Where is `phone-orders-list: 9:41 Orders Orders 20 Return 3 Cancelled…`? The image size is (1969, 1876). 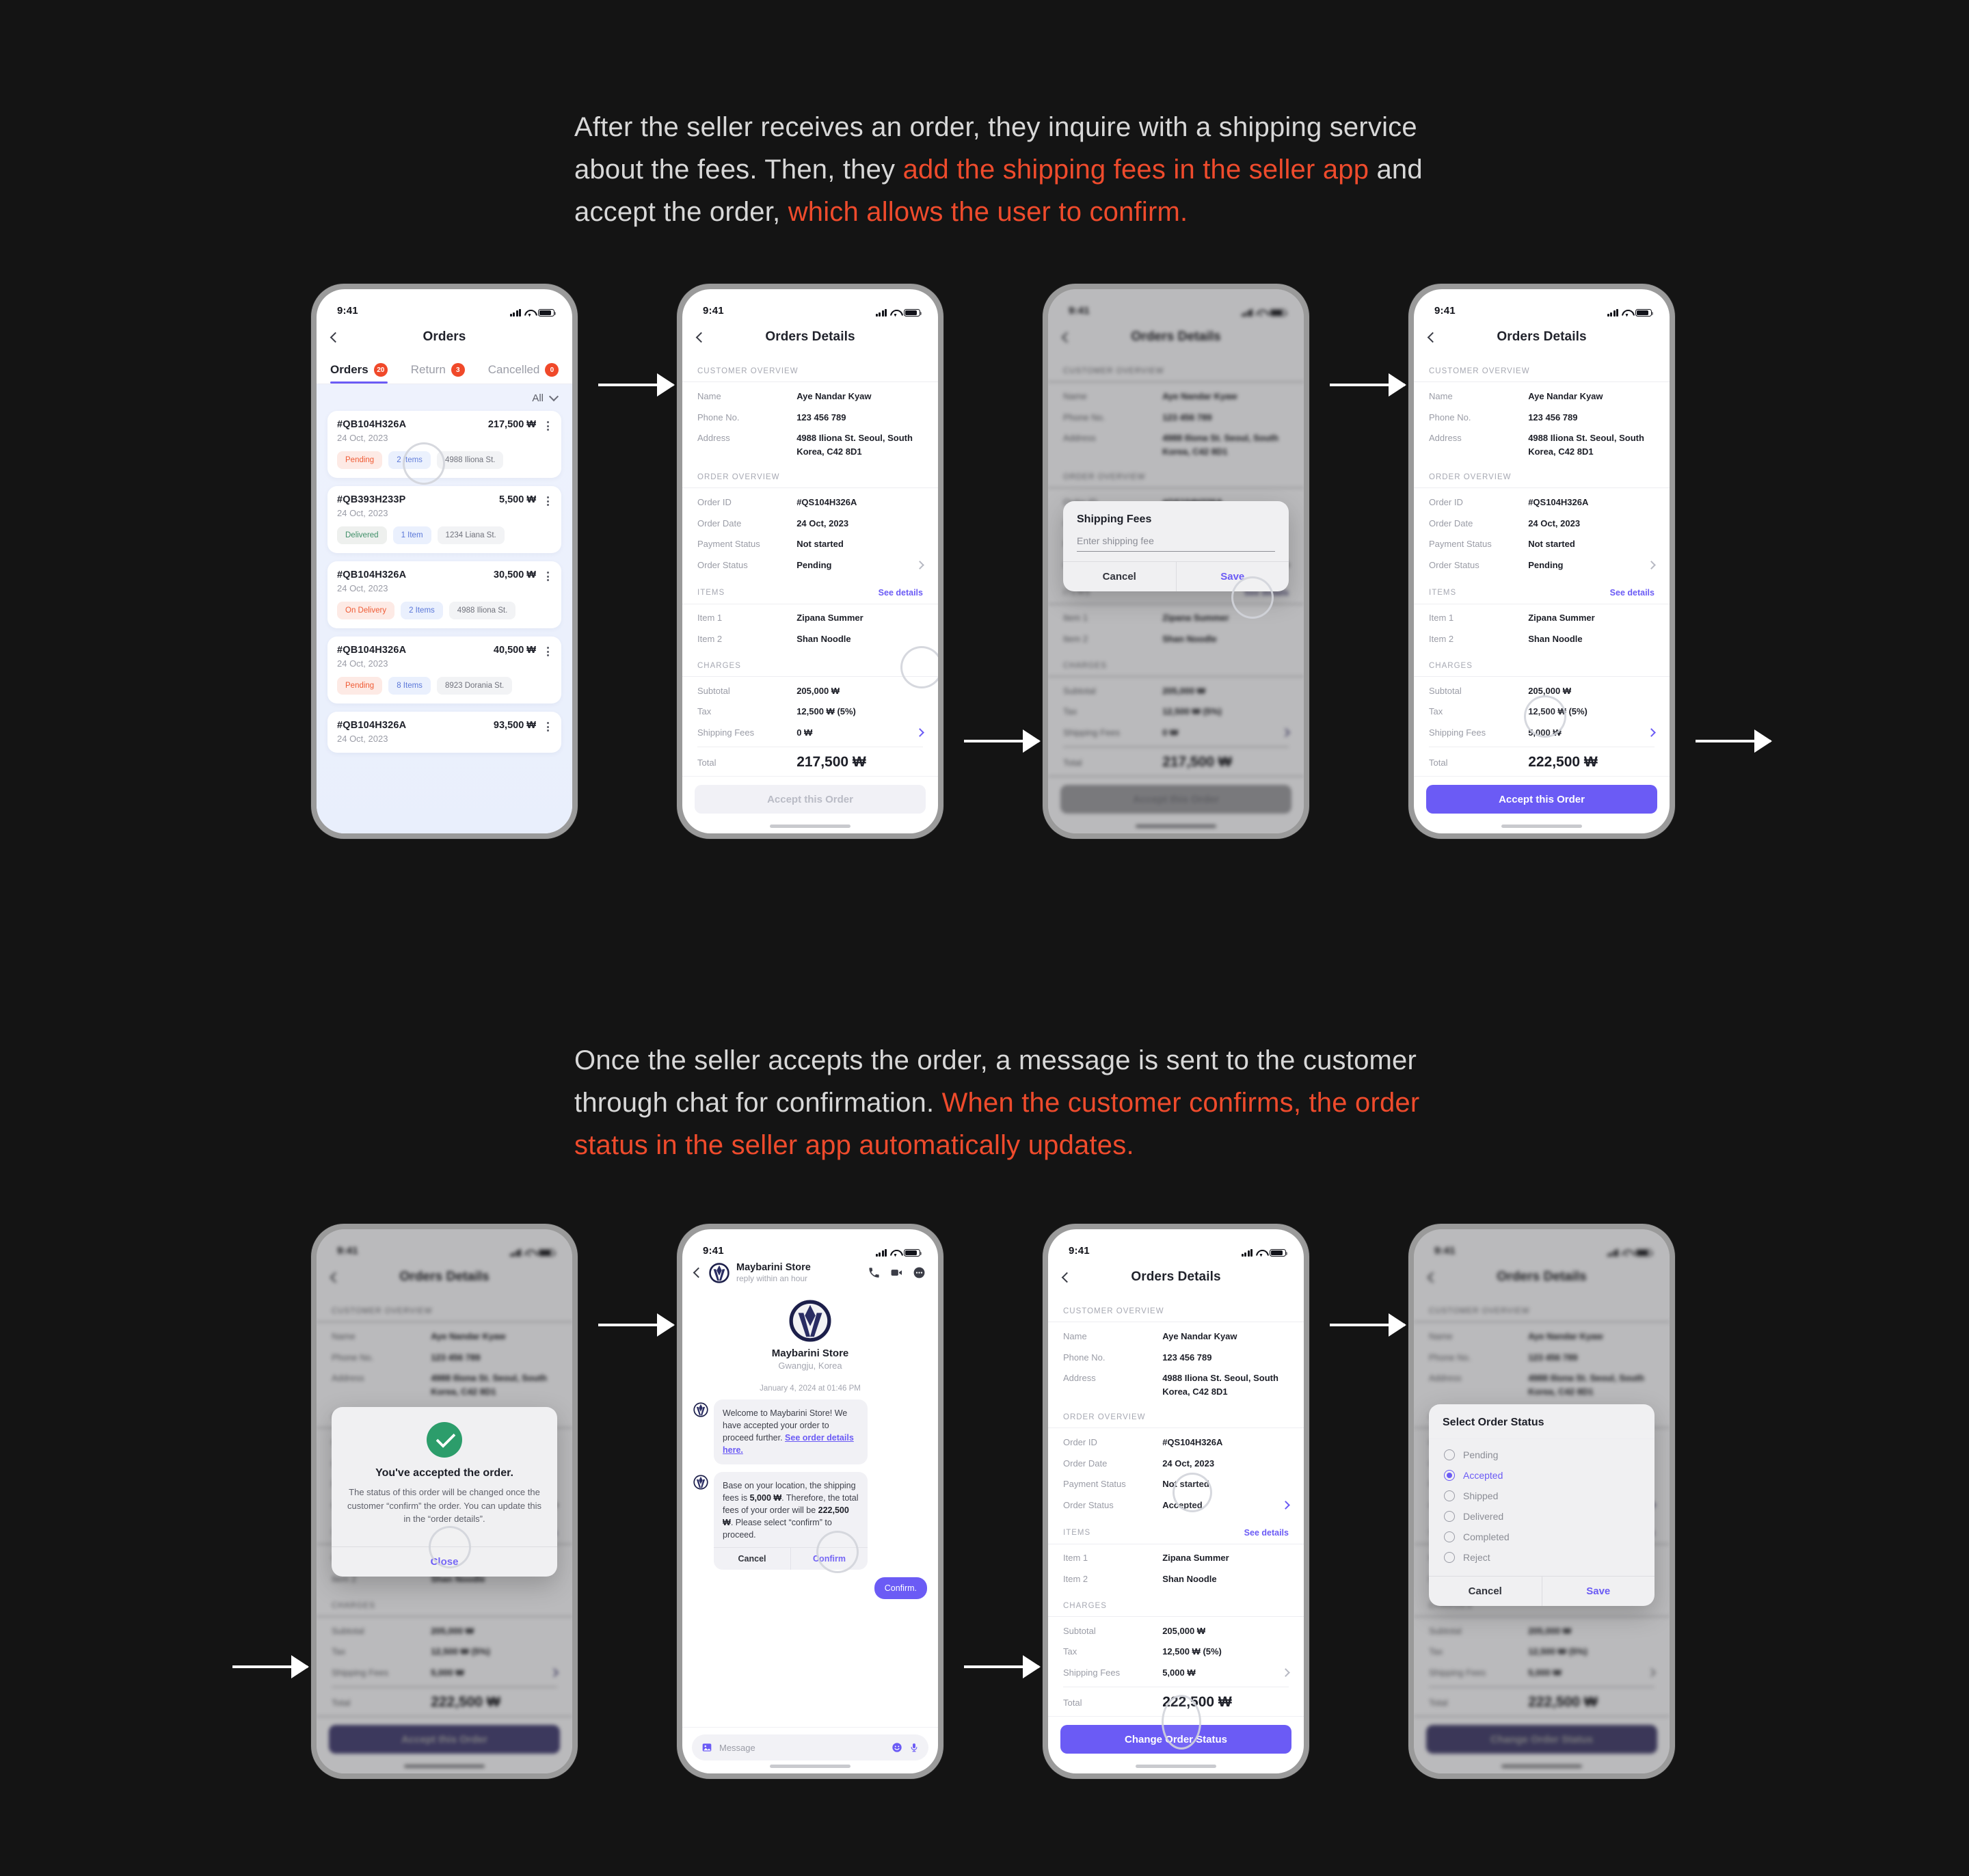
phone-orders-list: 9:41 Orders Orders 20 Return 3 Cancelled… is located at coordinates (444, 561).